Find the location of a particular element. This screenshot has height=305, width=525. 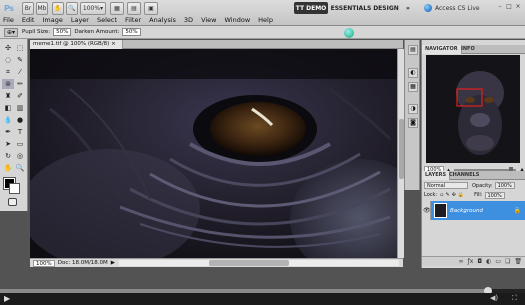

masks-panel-icon: ◙ is located at coordinates (413, 123).